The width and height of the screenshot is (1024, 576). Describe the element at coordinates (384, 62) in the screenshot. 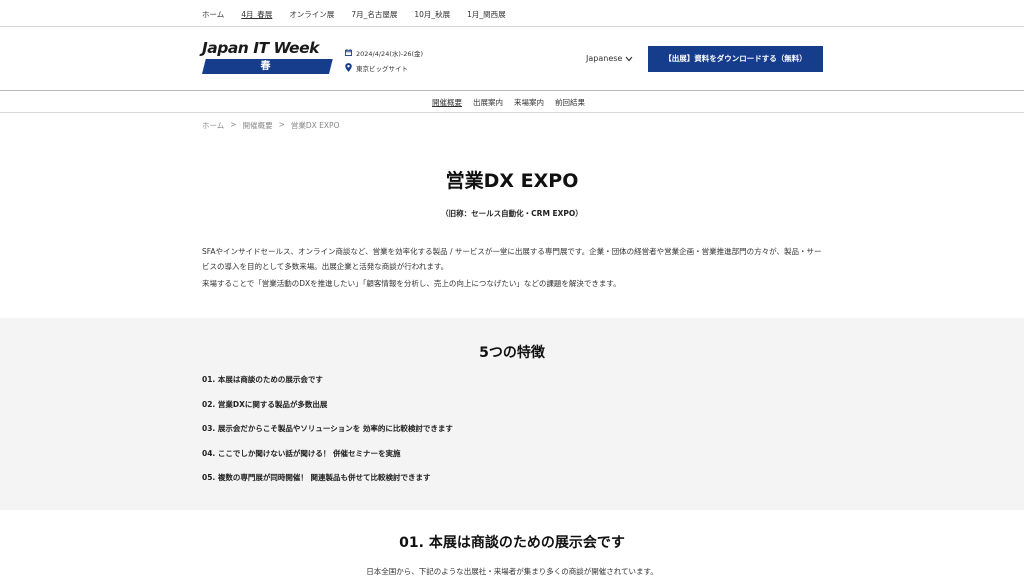

I see `event-info: 2024/4/24(水)-26(金) 東京ビッグサイト` at that location.